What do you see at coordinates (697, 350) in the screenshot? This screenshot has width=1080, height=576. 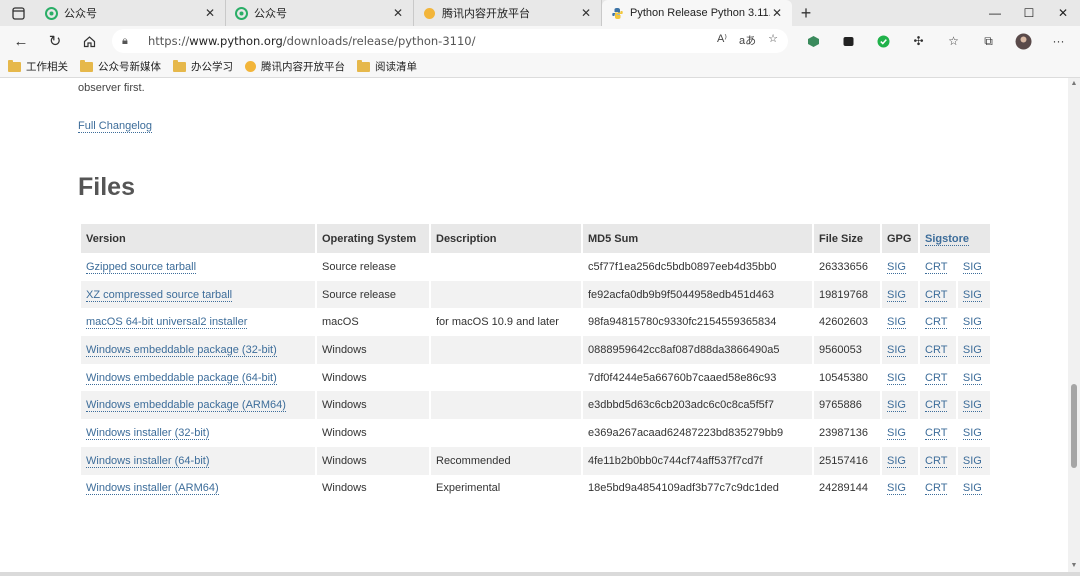 I see `md5-cell: 0888959642cc8af087d88da3866490a5` at bounding box center [697, 350].